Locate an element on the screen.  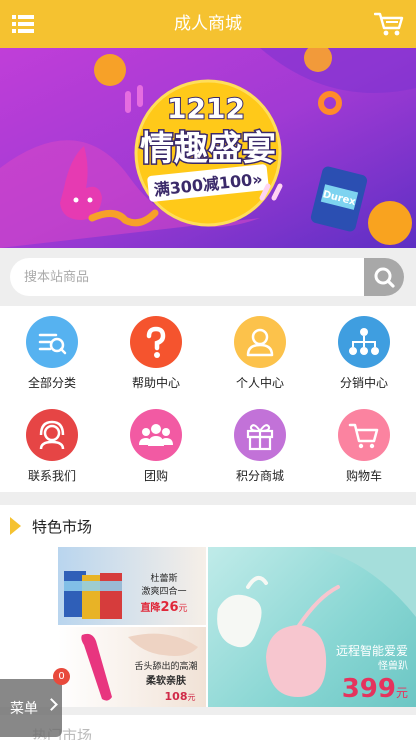
product-price: 108 is located at coordinates (176, 696).